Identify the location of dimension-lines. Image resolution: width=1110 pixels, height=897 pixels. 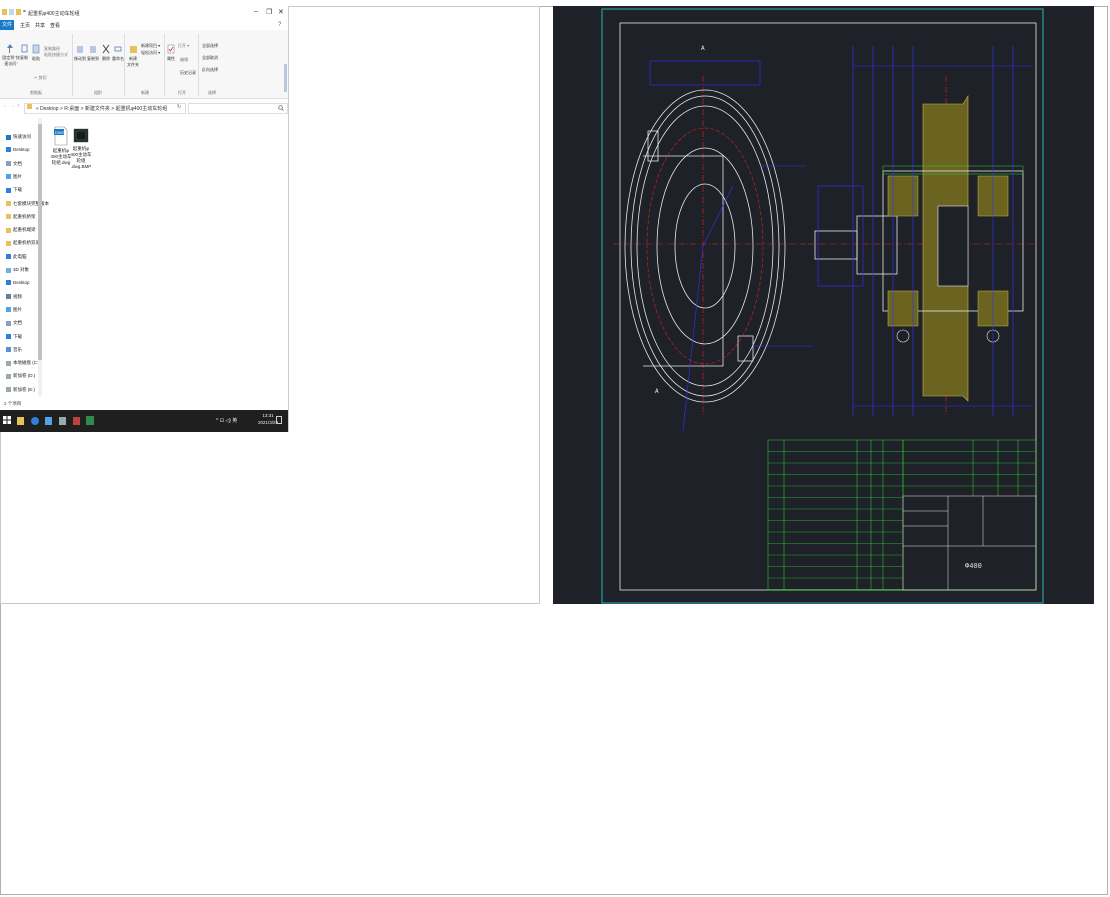
(731, 246).